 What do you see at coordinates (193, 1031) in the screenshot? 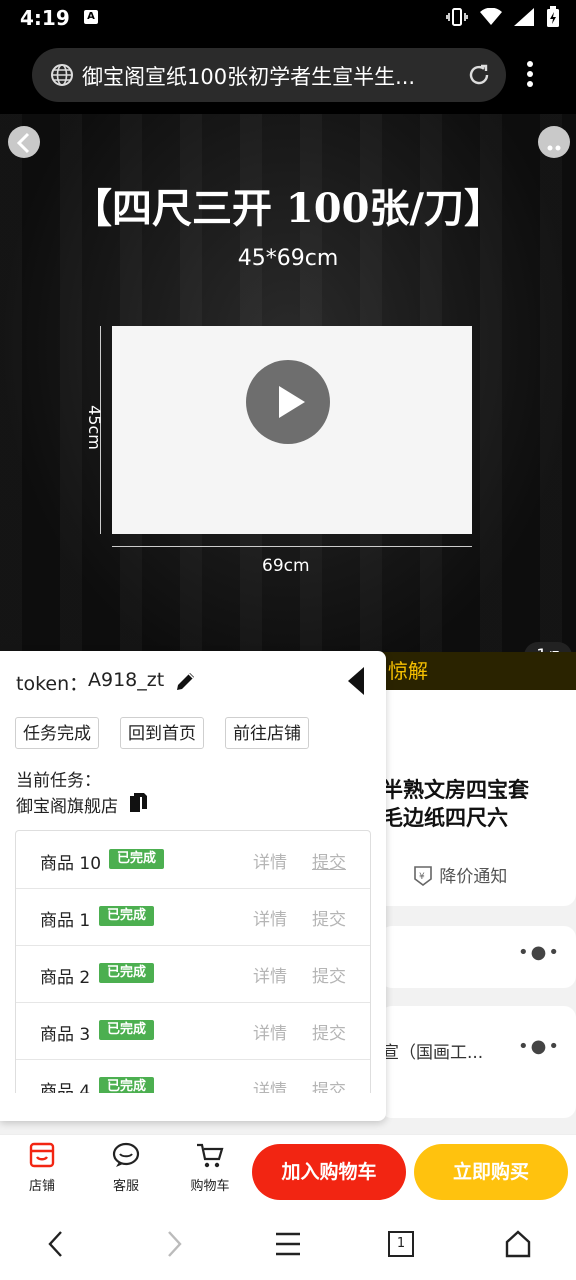
I see `table-row: 商品 3 已完成 详情 提交` at bounding box center [193, 1031].